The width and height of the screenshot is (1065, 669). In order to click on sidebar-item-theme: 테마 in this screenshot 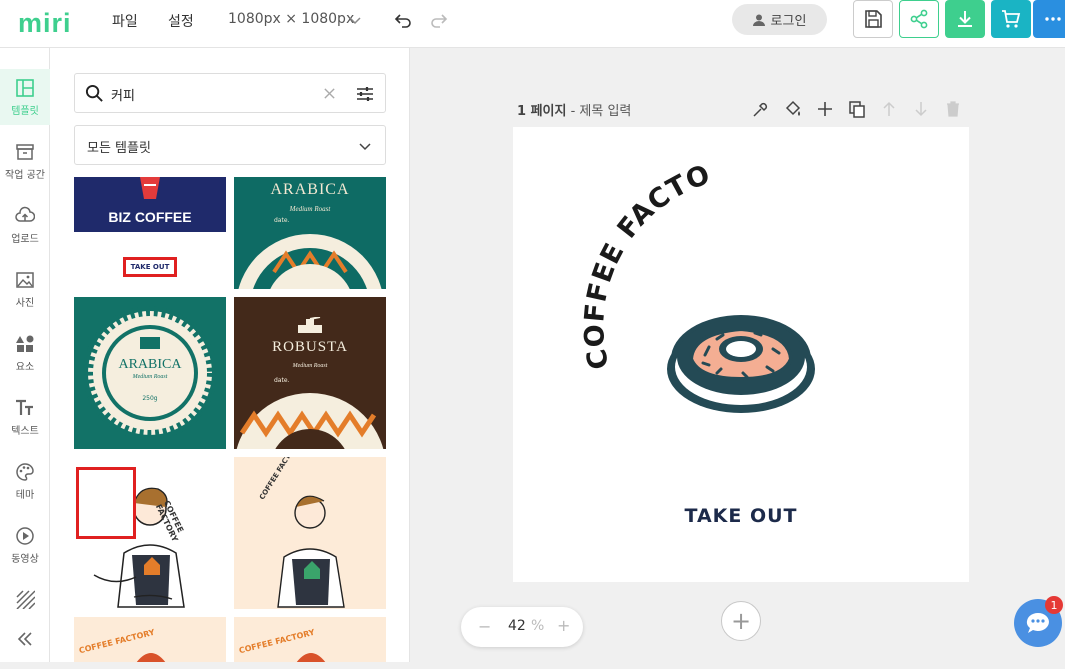, I will do `click(25, 481)`.